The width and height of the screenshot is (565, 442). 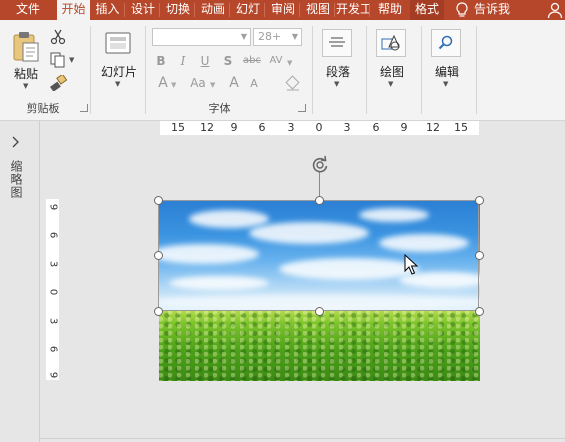 What do you see at coordinates (392, 71) in the screenshot?
I see `drawing-button: 绘图` at bounding box center [392, 71].